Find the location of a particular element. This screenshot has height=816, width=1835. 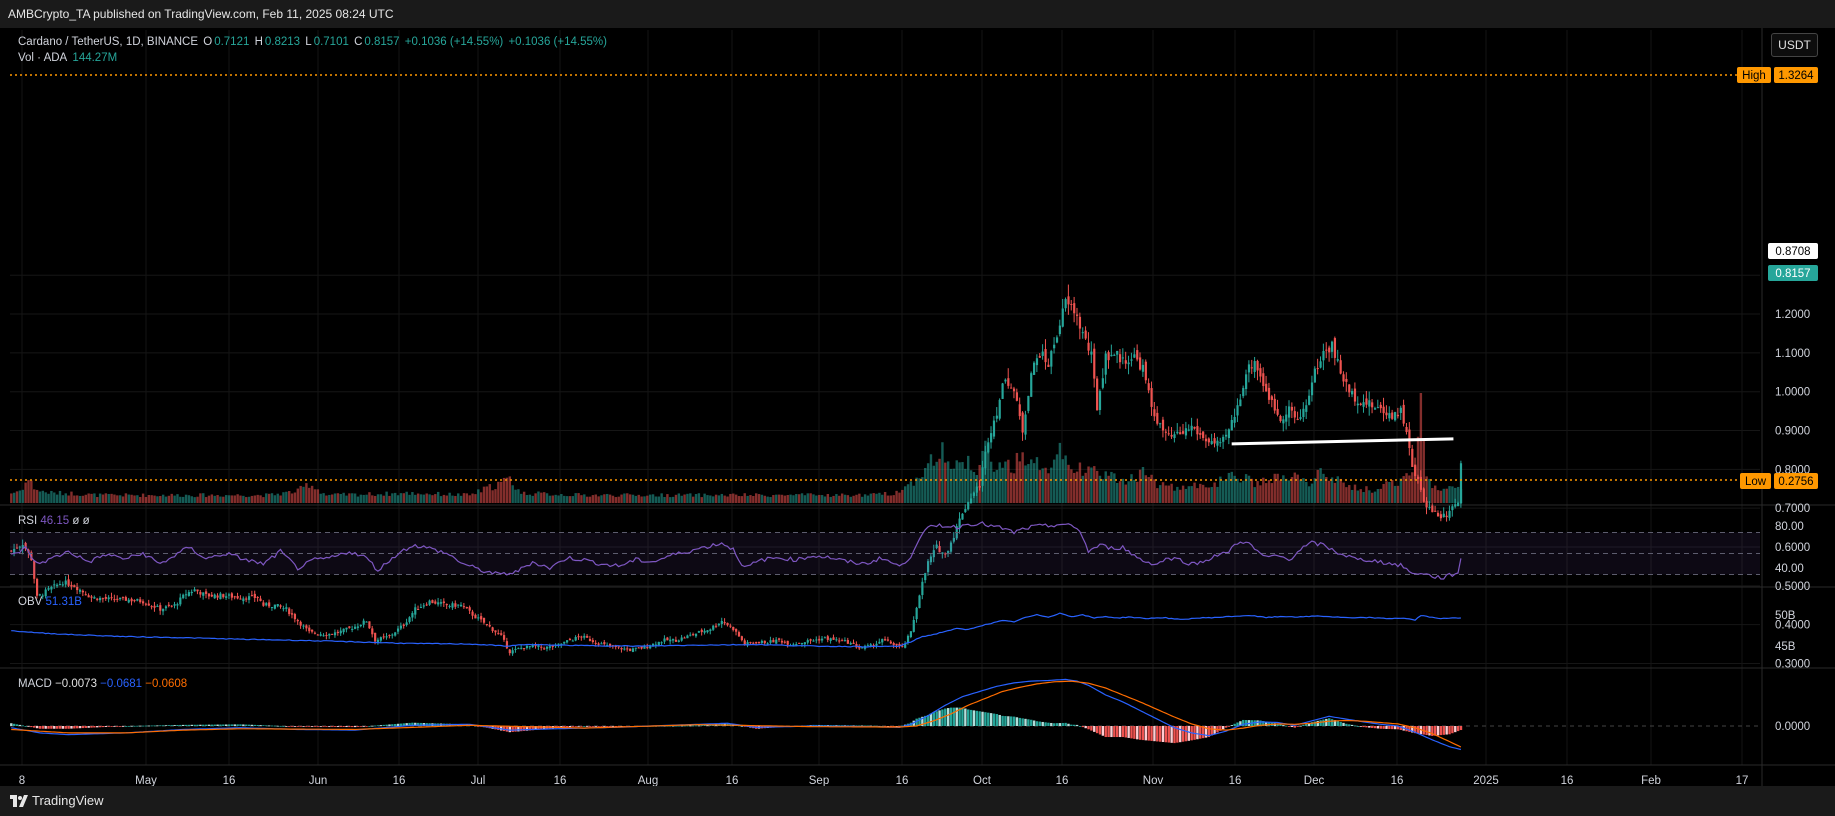

volume-label: Vol · ADA is located at coordinates (42, 58).